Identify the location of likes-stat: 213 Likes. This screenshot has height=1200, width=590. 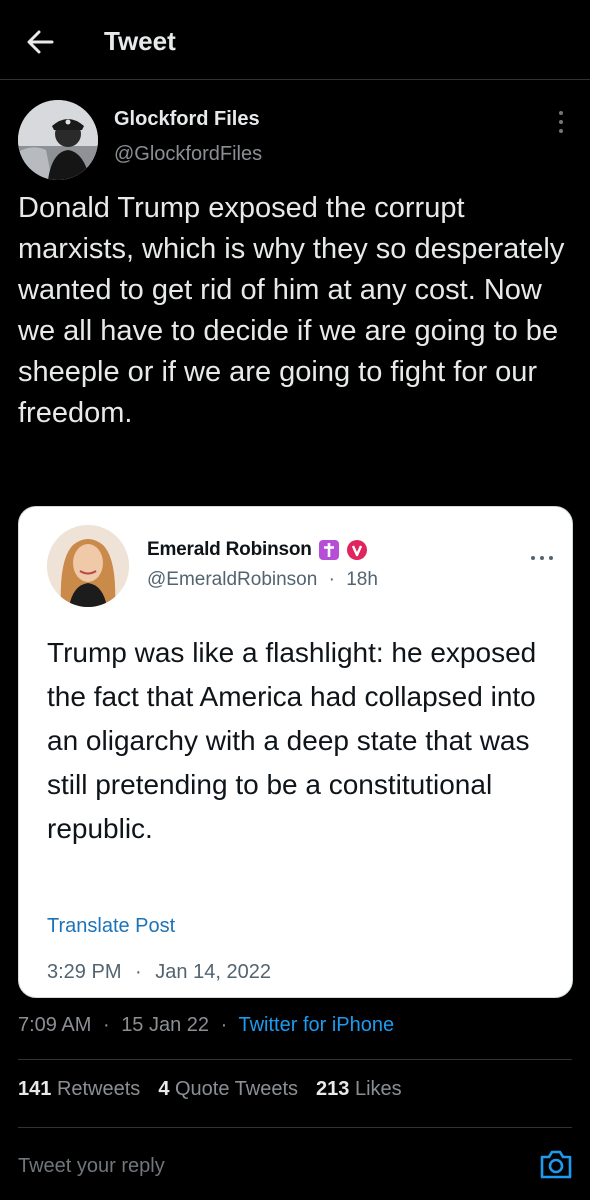
(359, 1089).